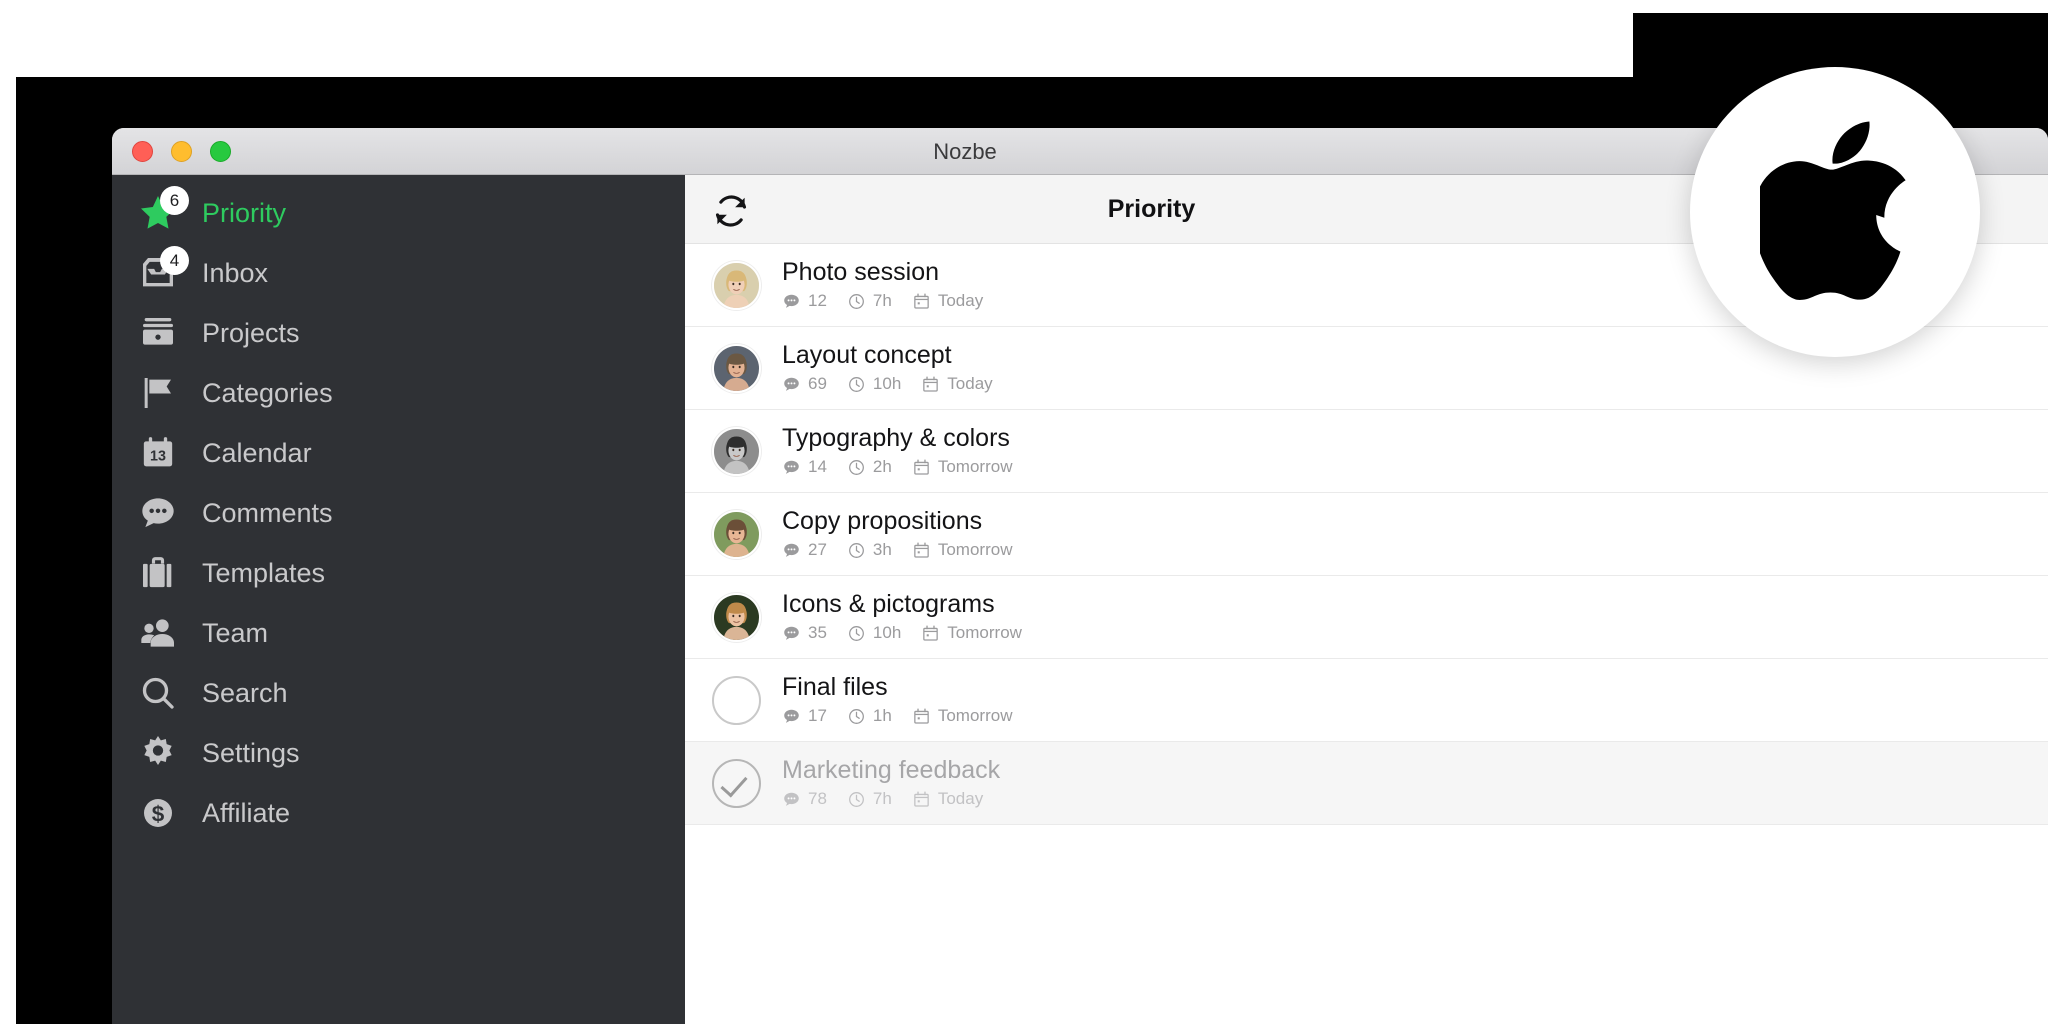 Image resolution: width=2048 pixels, height=1024 pixels. What do you see at coordinates (960, 799) in the screenshot?
I see `task-meta-due-value: Today` at bounding box center [960, 799].